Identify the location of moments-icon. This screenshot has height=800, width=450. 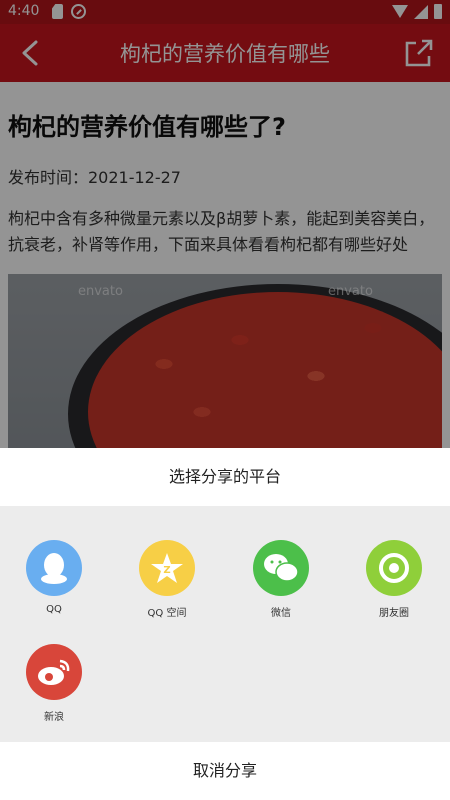
(394, 568).